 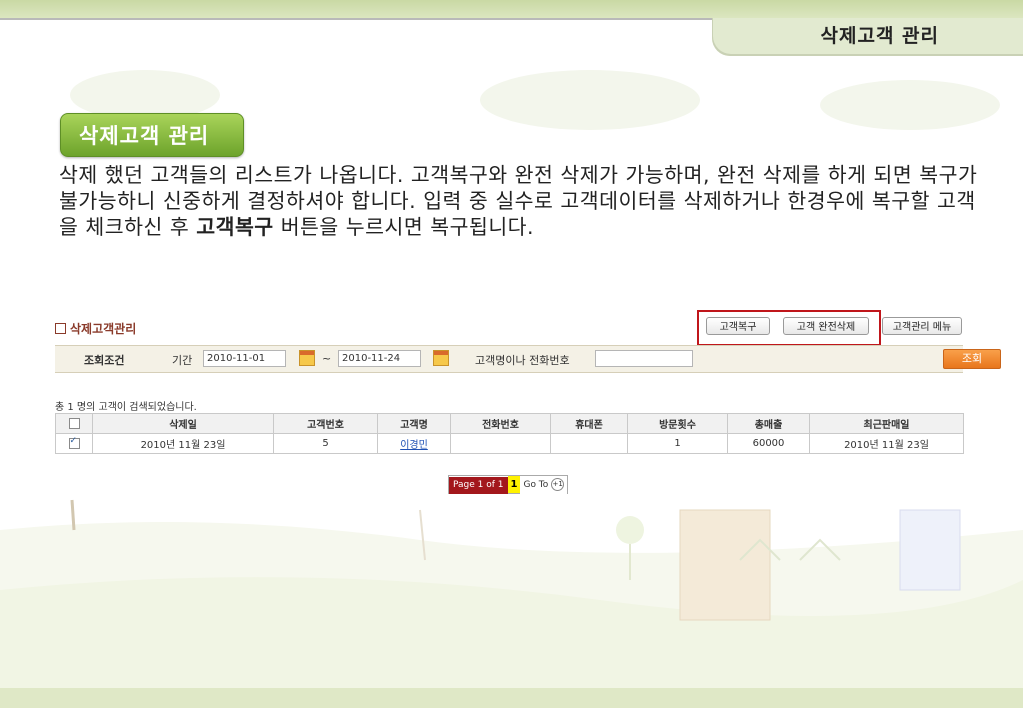 What do you see at coordinates (558, 484) in the screenshot?
I see `goto-arrow-icon: +1` at bounding box center [558, 484].